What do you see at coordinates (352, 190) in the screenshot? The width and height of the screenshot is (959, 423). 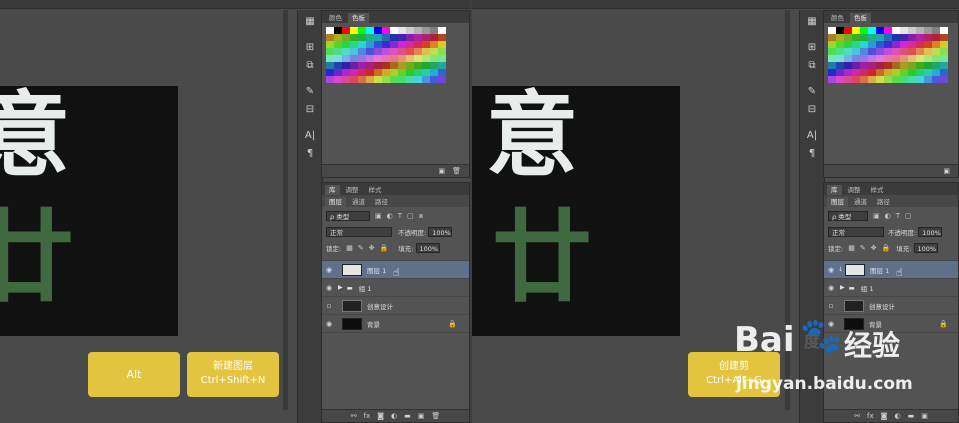 I see `tab-adjustments: 调整` at bounding box center [352, 190].